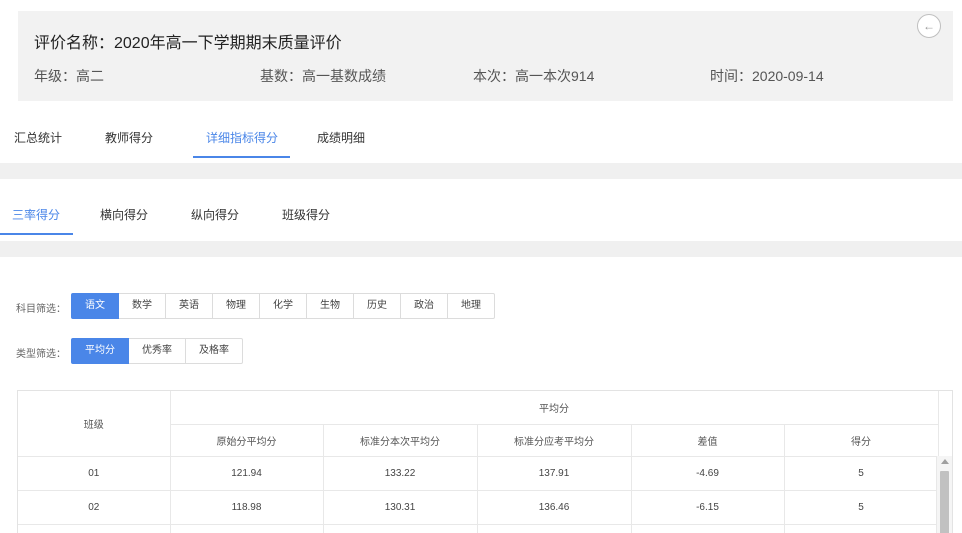  I want to click on subject-chemistry-button: 化学, so click(283, 306).